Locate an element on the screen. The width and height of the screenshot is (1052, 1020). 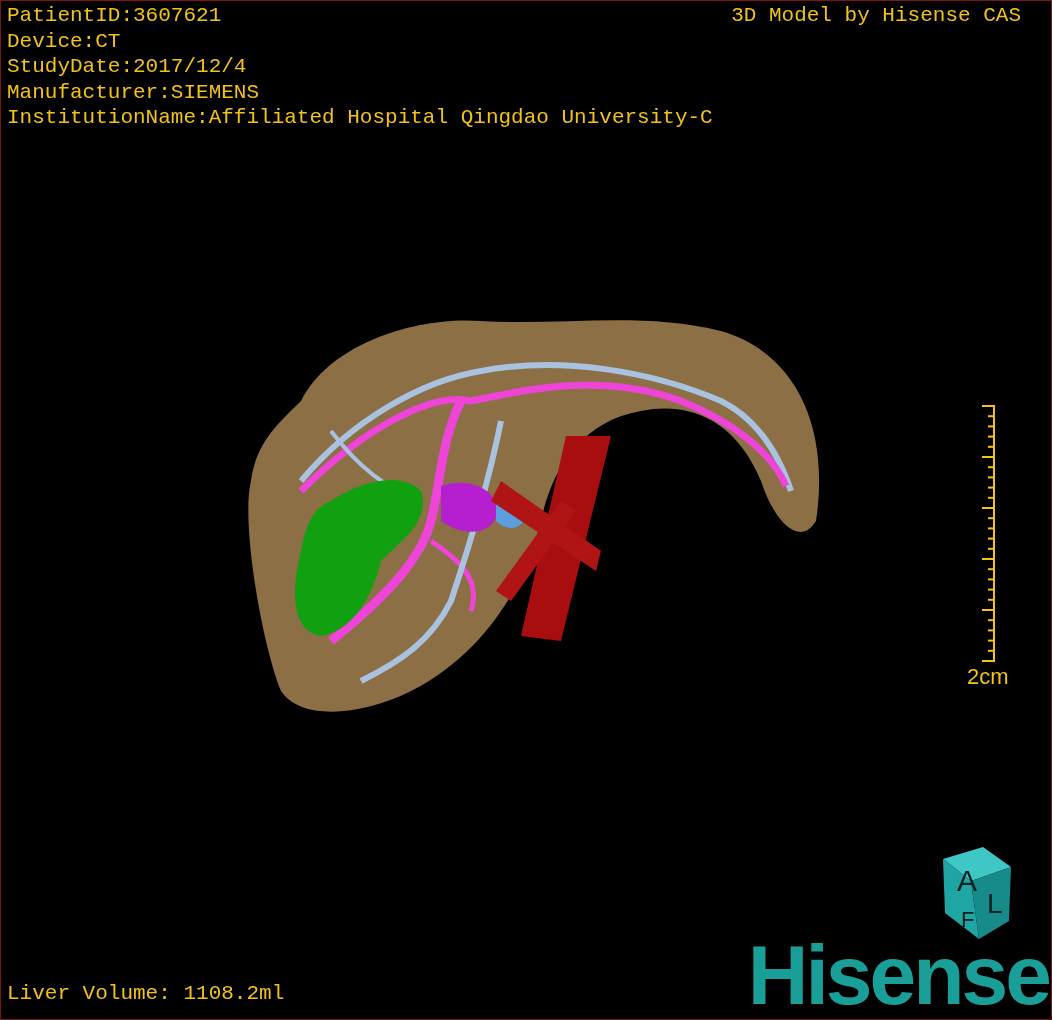
liver-volume-text: Liver Volume: 1108.2ml is located at coordinates (146, 993).